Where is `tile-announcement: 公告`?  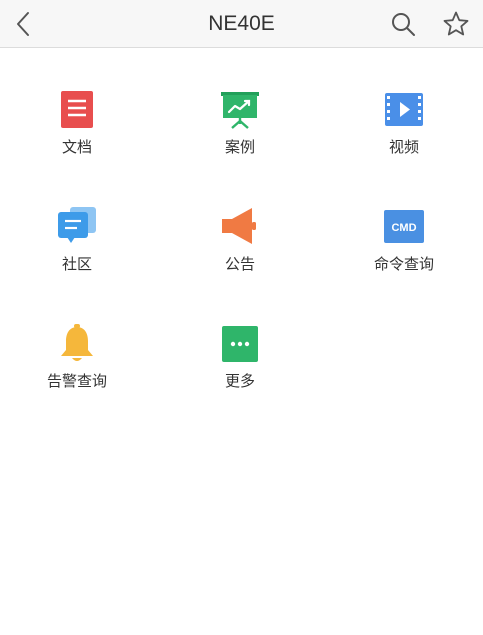
tile-announcement: 公告 is located at coordinates (240, 257).